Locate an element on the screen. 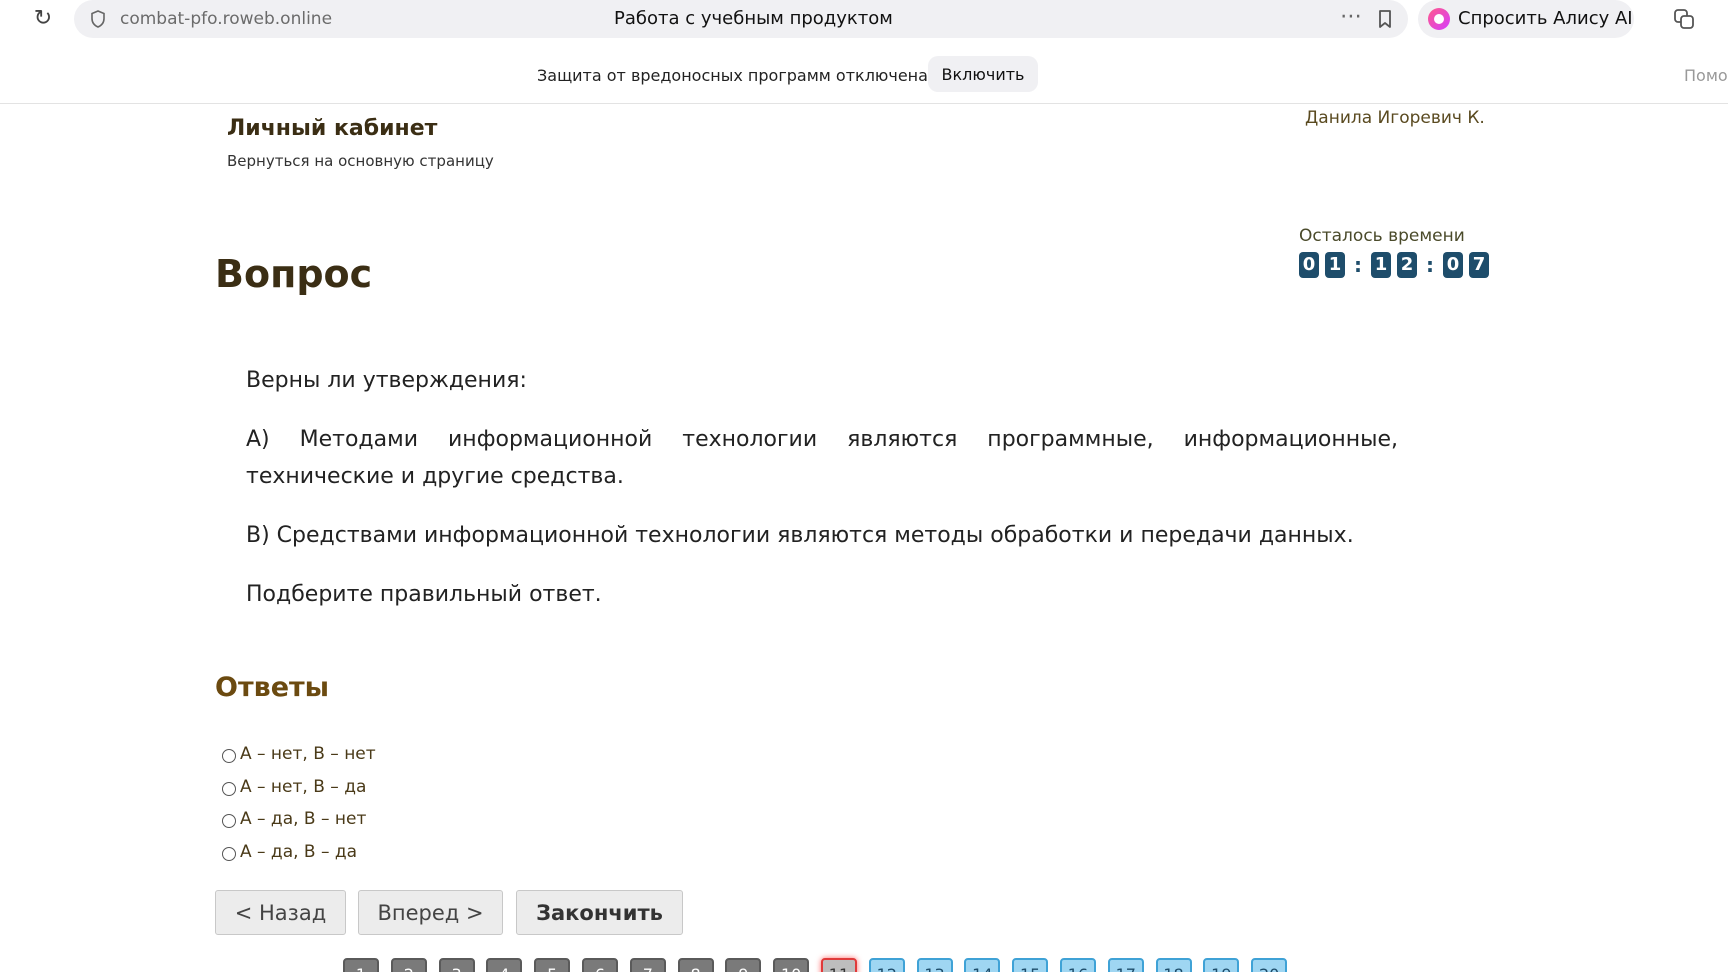  page-number-14: 14 is located at coordinates (982, 965).